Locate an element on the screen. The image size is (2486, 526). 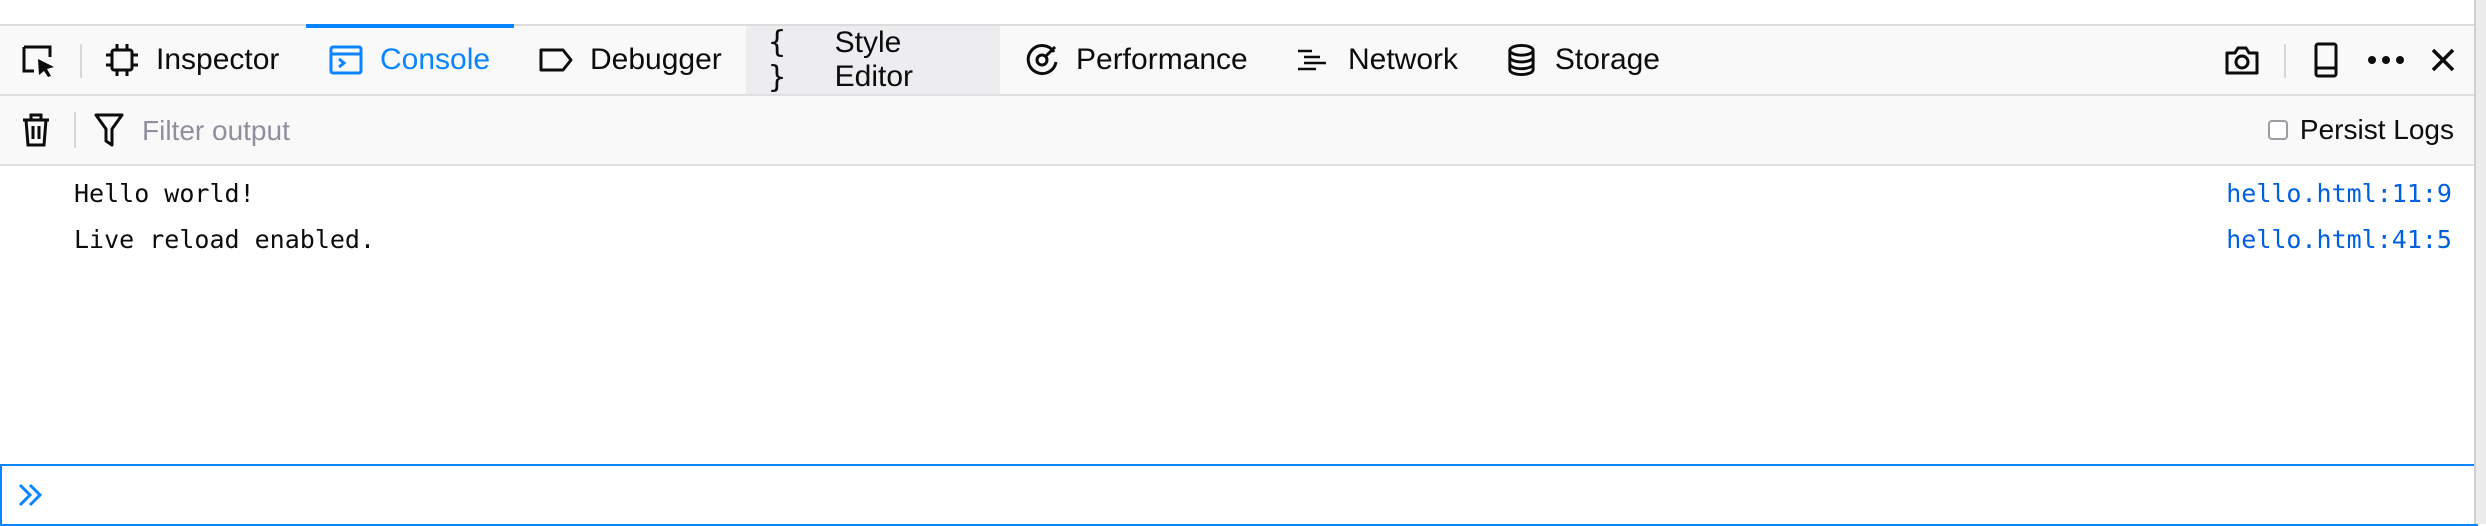
tab-console-label: Console is located at coordinates (435, 59).